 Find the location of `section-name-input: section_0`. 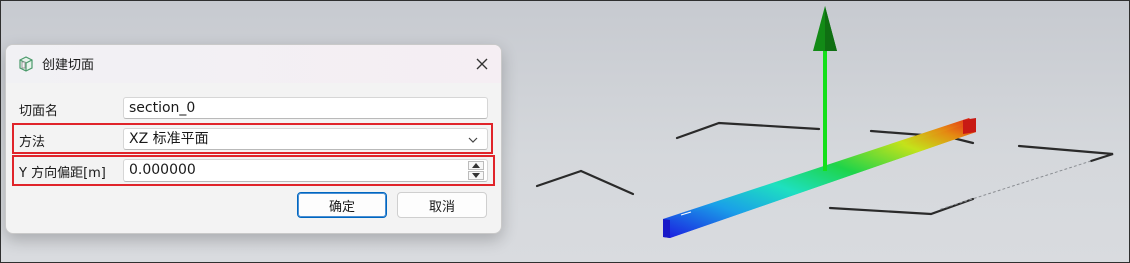

section-name-input: section_0 is located at coordinates (305, 108).